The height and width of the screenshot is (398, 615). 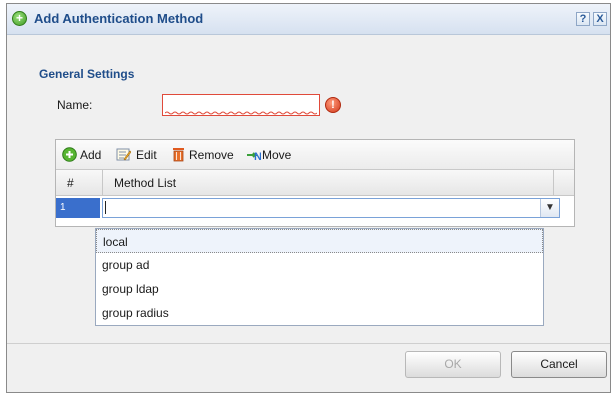 What do you see at coordinates (75, 105) in the screenshot?
I see `name-label: Name:` at bounding box center [75, 105].